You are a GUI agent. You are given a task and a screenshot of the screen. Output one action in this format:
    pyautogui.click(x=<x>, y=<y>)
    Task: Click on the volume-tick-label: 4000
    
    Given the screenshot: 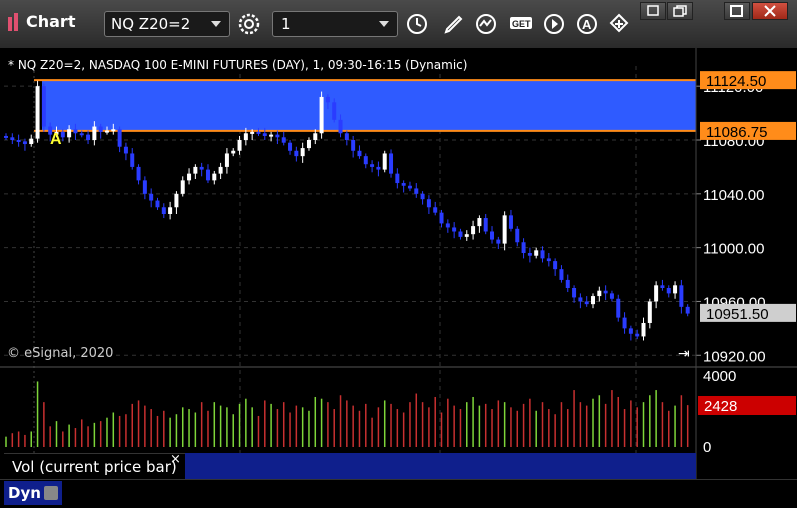 What is the action you would take?
    pyautogui.click(x=719, y=376)
    